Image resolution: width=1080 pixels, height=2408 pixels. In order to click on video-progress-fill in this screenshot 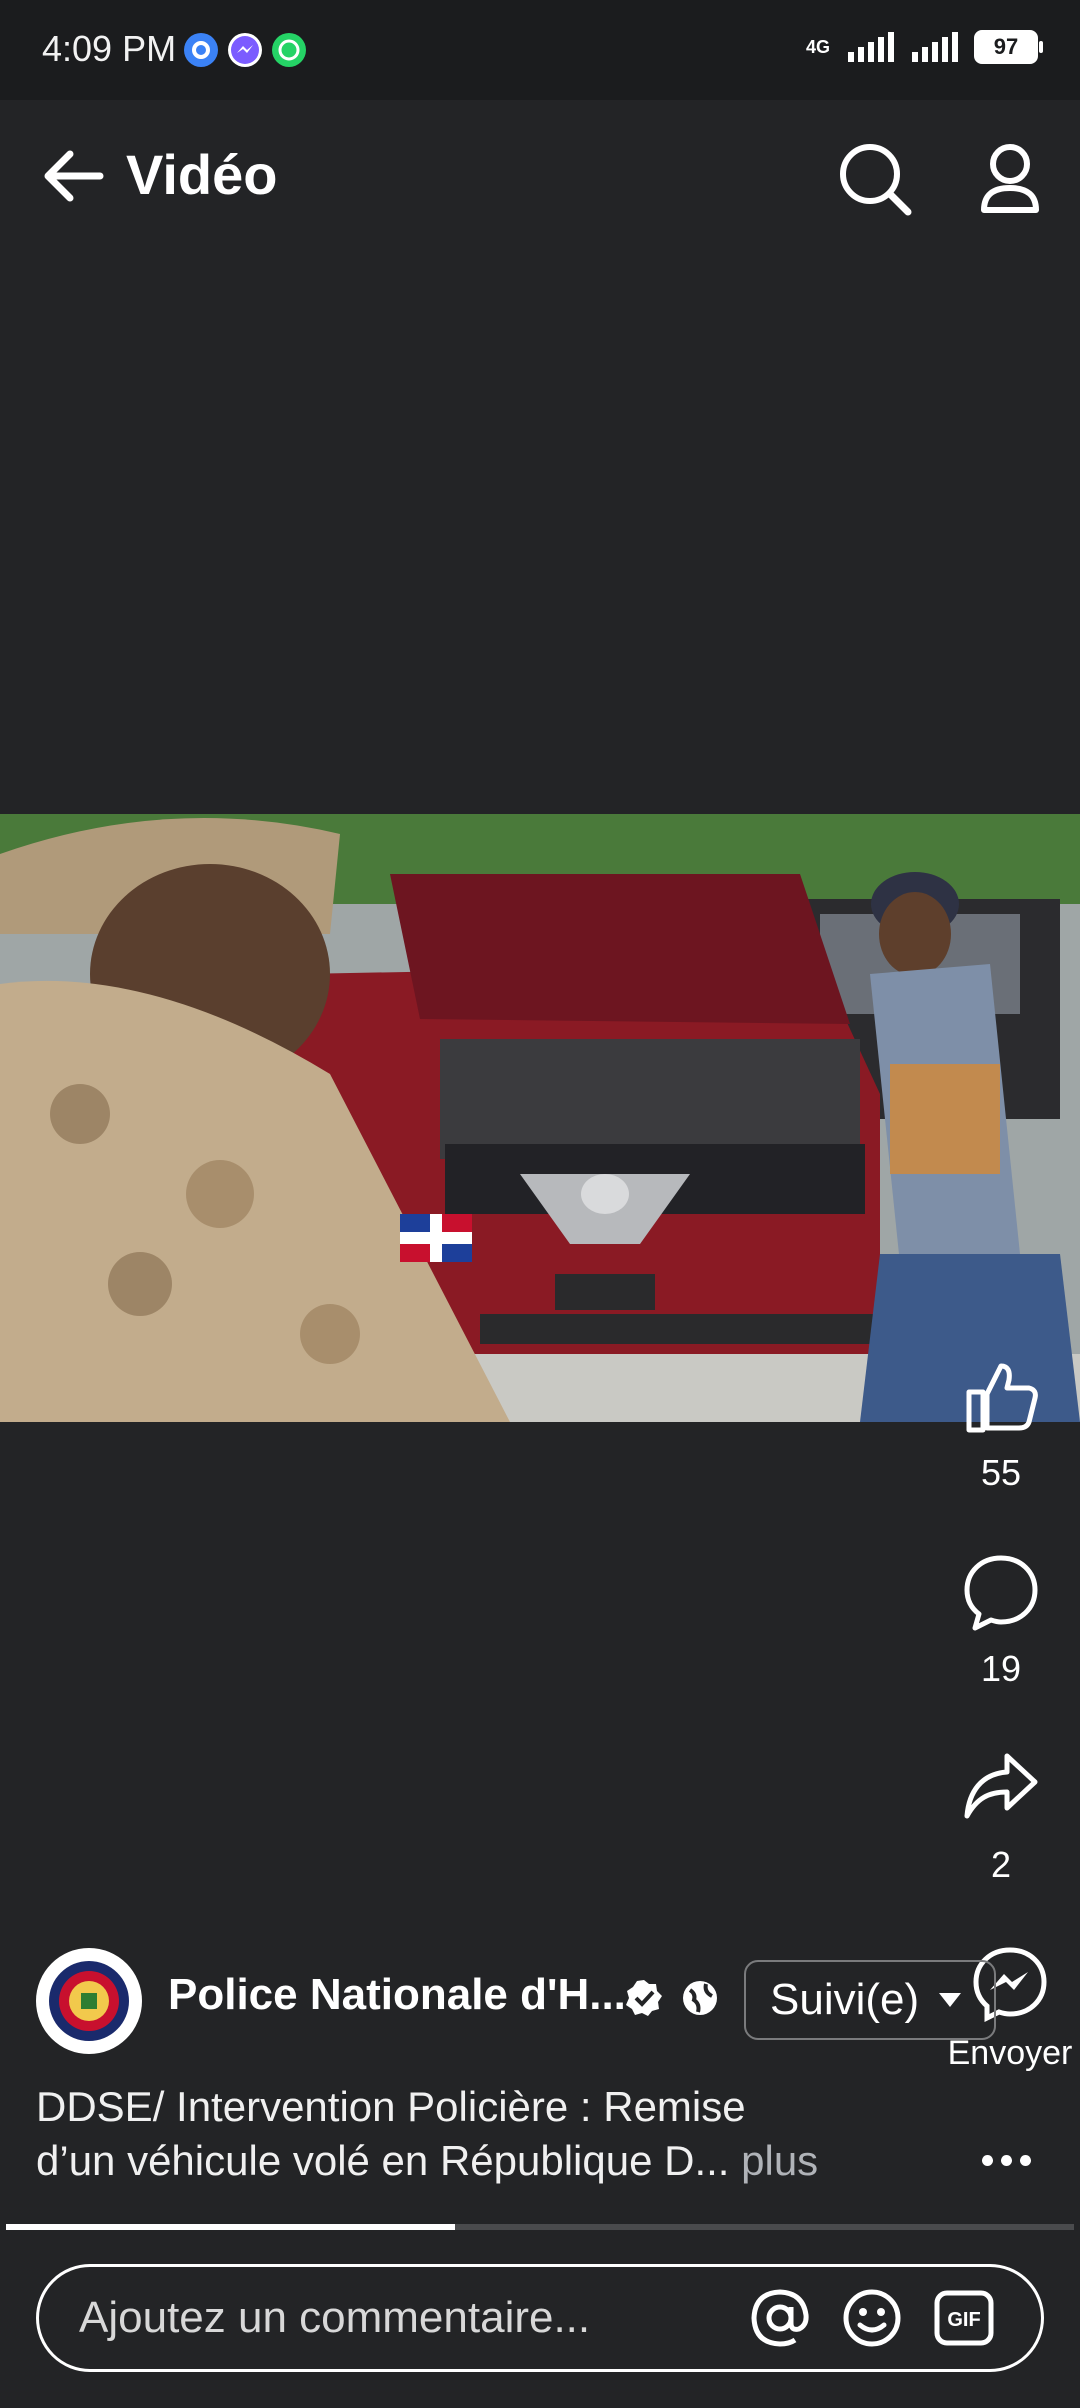, I will do `click(230, 2227)`.